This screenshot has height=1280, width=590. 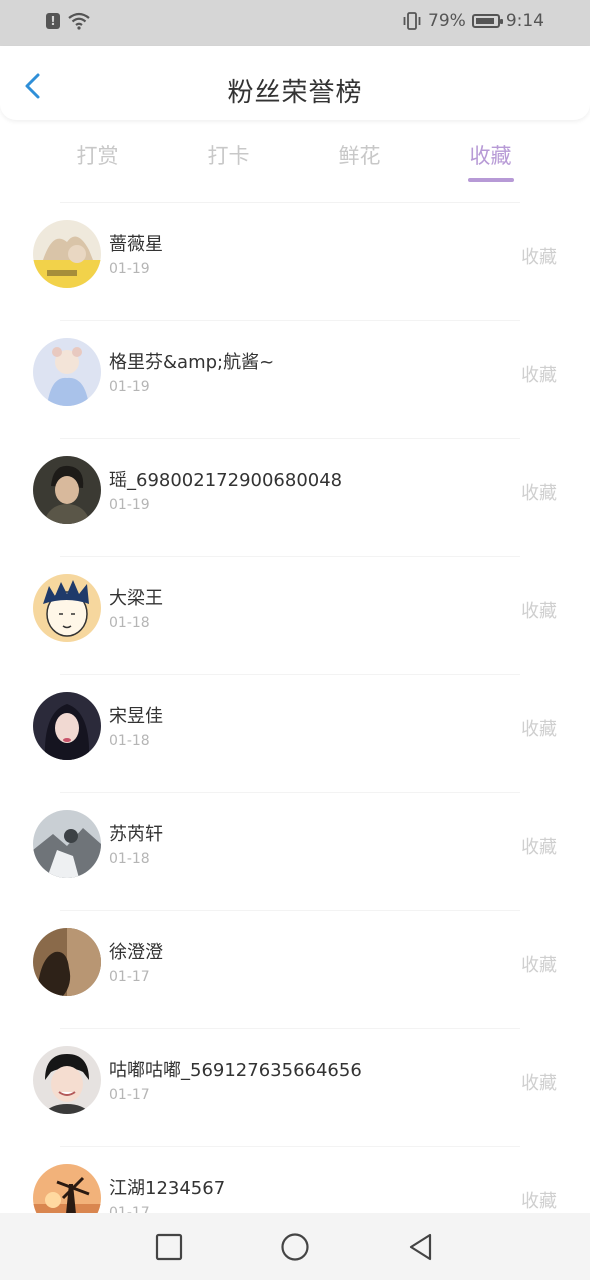 What do you see at coordinates (53, 21) in the screenshot?
I see `alert-icon: !` at bounding box center [53, 21].